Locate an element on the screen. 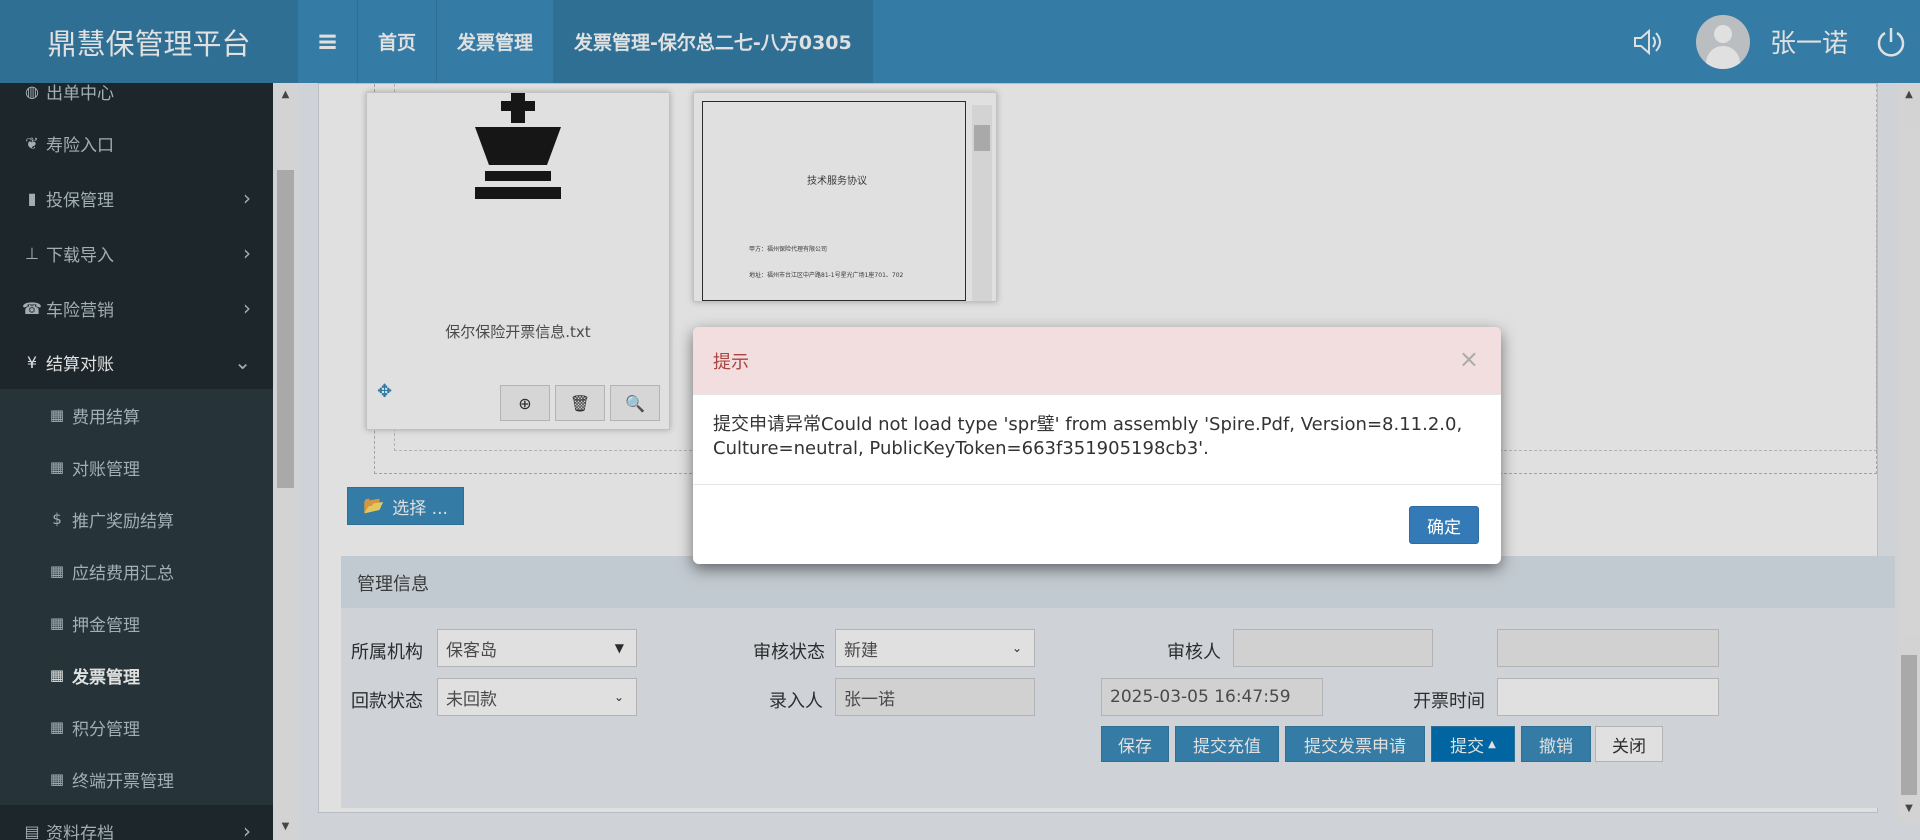 This screenshot has width=1920, height=840. close-icon: × is located at coordinates (1469, 359).